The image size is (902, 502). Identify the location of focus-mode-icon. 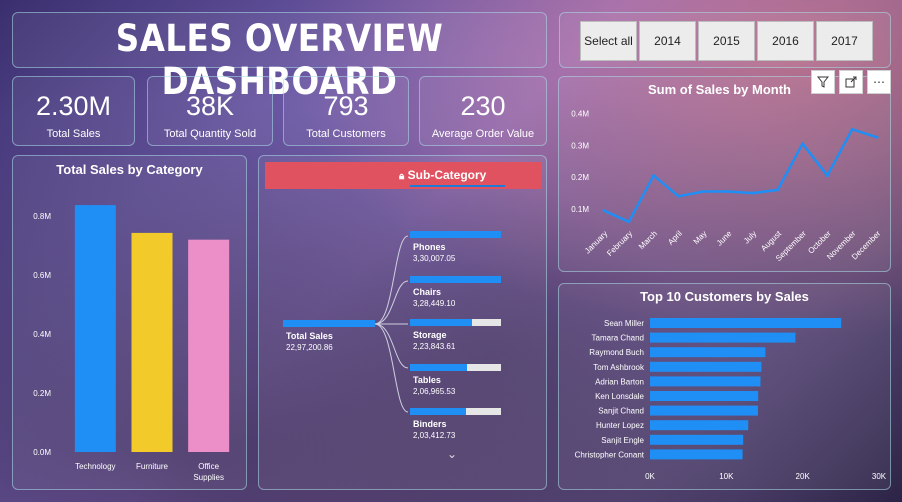
(851, 82).